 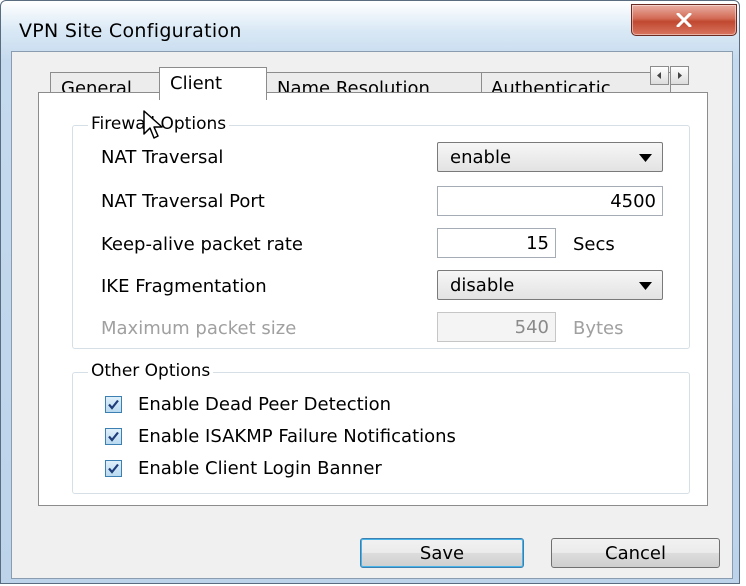 I want to click on nat-traversal-select: enable, so click(x=550, y=157).